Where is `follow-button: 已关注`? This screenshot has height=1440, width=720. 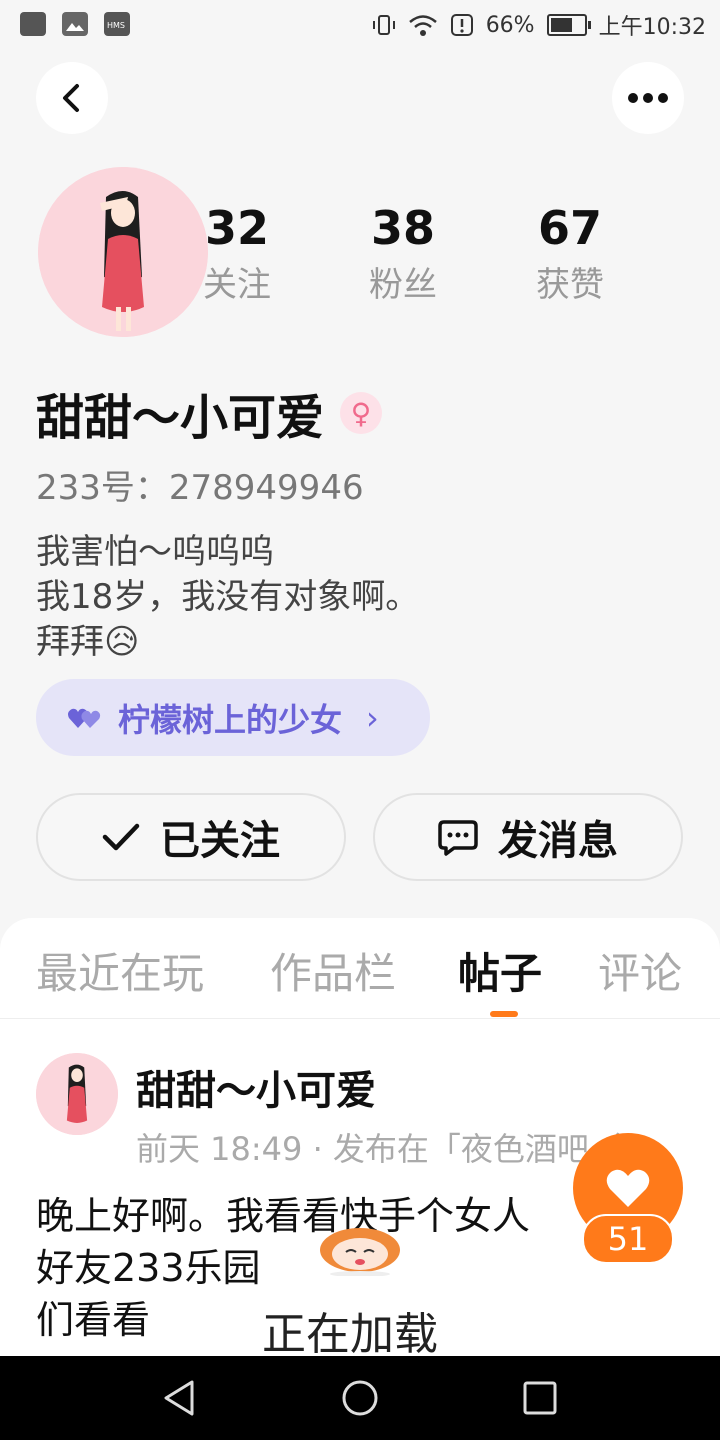 follow-button: 已关注 is located at coordinates (191, 837).